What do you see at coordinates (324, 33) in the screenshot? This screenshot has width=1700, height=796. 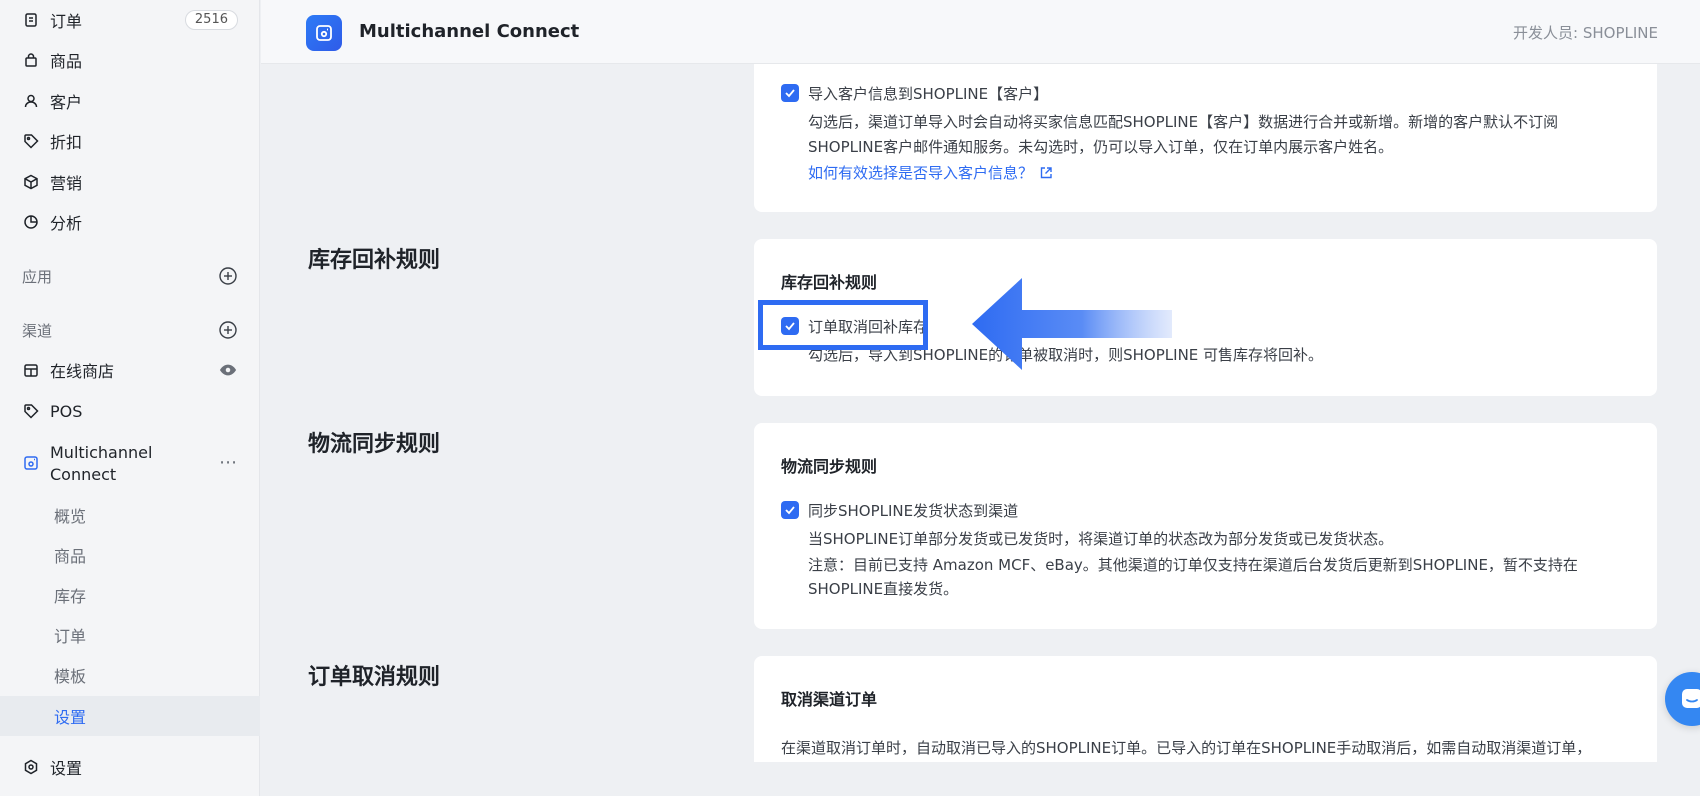 I see `app-logo` at bounding box center [324, 33].